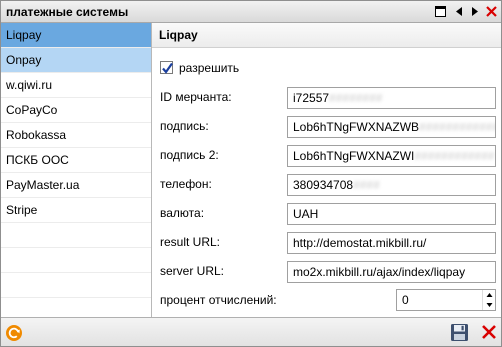 This screenshot has height=347, width=502. I want to click on cancel-icon, so click(489, 332).